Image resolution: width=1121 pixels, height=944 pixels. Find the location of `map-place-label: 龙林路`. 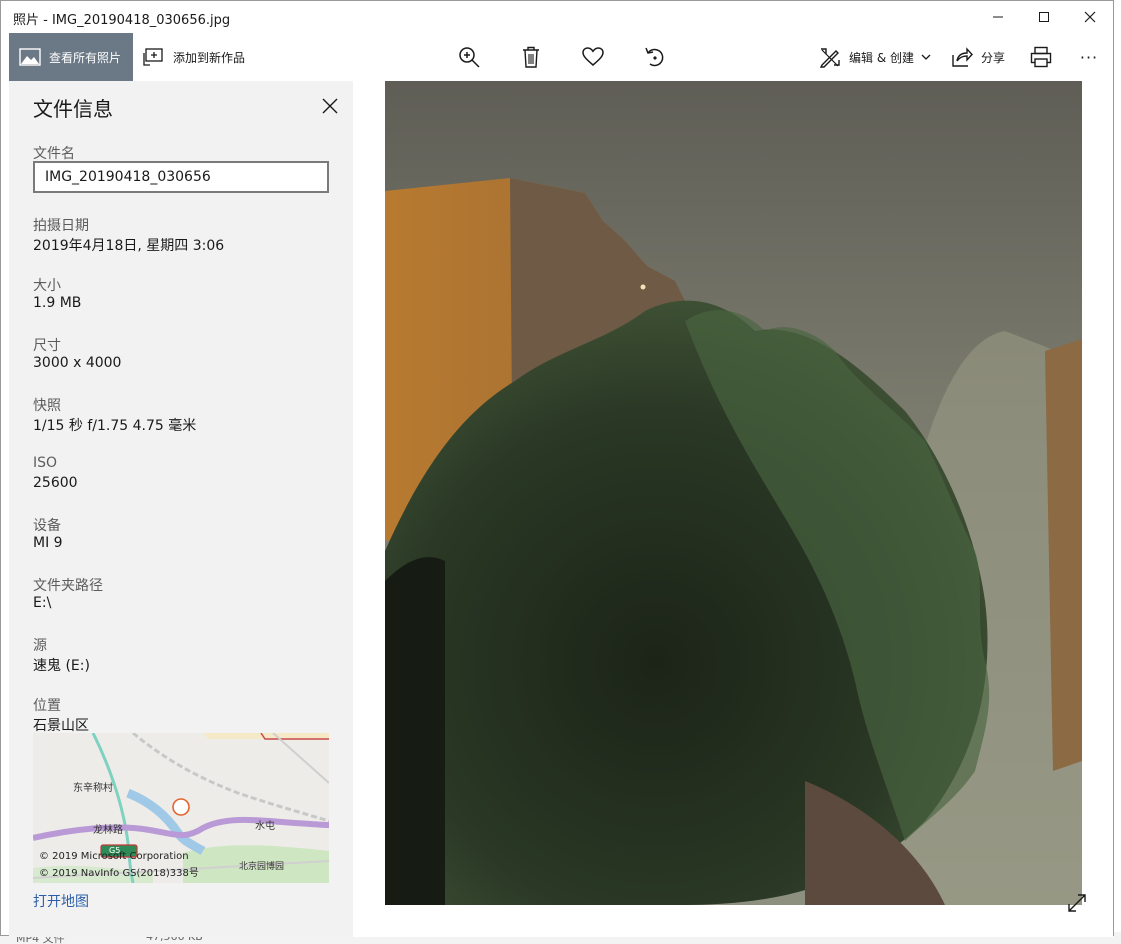

map-place-label: 龙林路 is located at coordinates (108, 830).